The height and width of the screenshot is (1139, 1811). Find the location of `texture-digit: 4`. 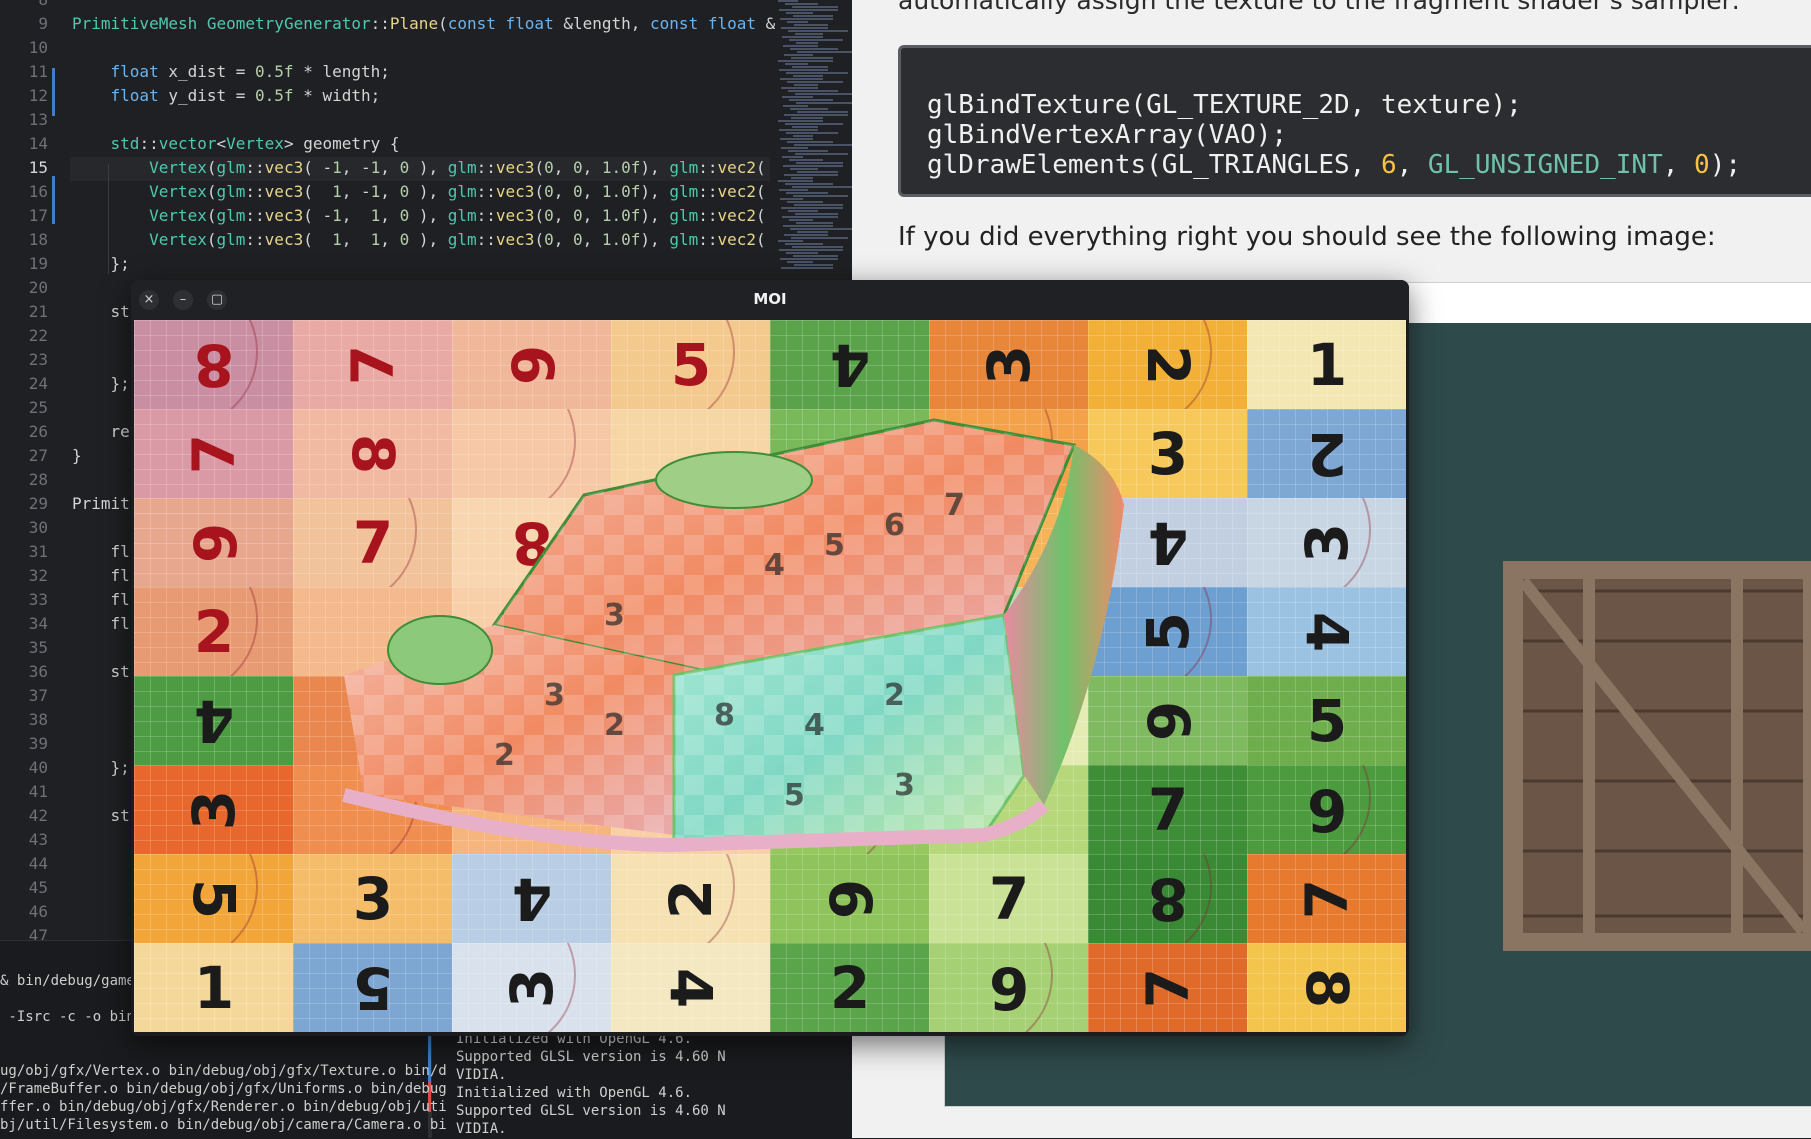

texture-digit: 4 is located at coordinates (1327, 632).